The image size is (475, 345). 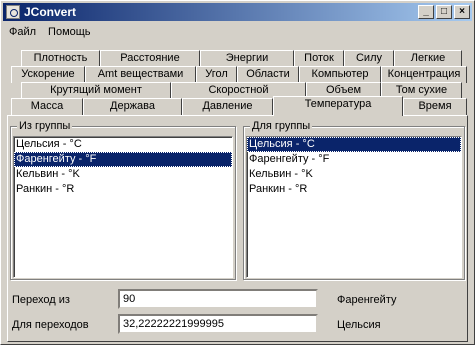 What do you see at coordinates (354, 174) in the screenshot?
I see `to-unit-item: Кельвин - °K` at bounding box center [354, 174].